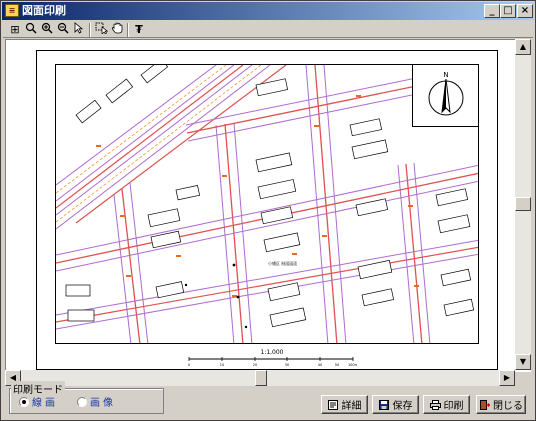  What do you see at coordinates (255, 365) in the screenshot?
I see `scale-tick: 20` at bounding box center [255, 365].